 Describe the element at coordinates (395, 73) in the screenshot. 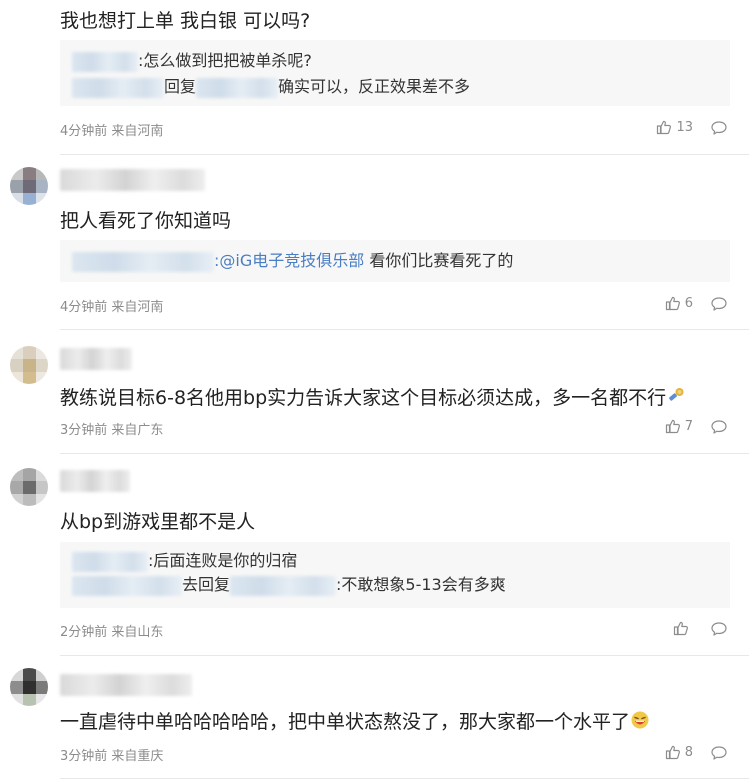

I see `reply-preview: :怎么做到把把被单杀呢? 回复 确实可以，反正效果差不多` at that location.